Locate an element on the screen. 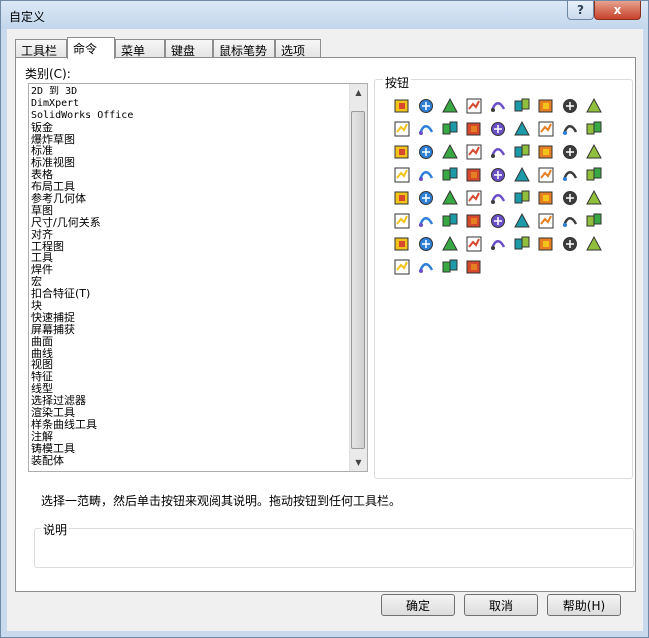 The image size is (649, 638). cylinder-icon is located at coordinates (402, 244).